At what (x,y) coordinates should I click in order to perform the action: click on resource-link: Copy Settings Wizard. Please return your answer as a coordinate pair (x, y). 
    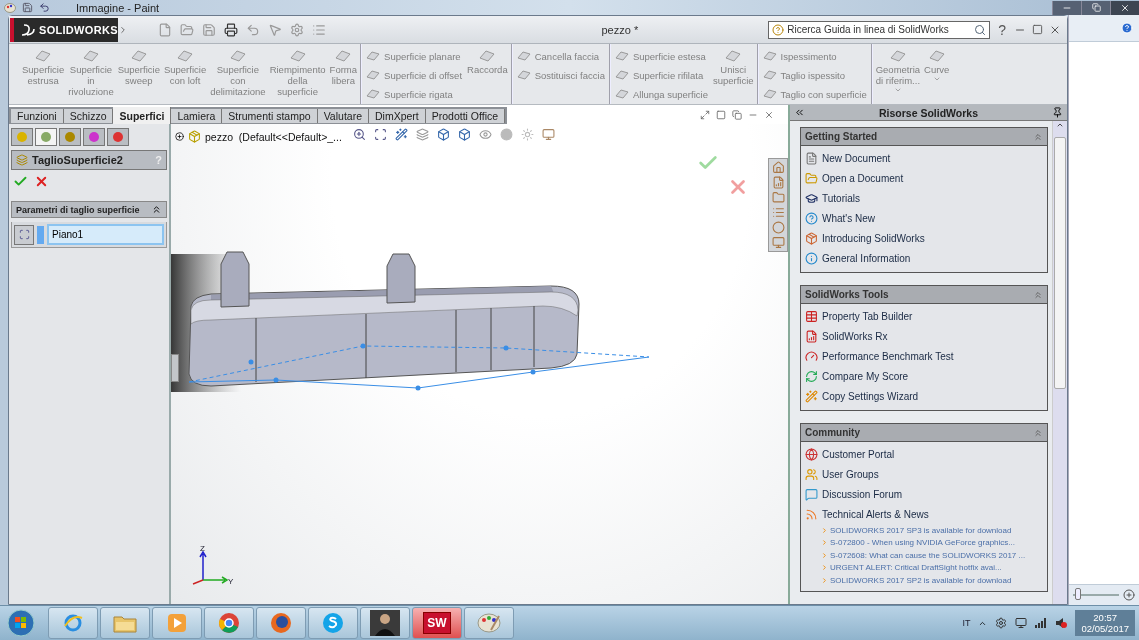
    Looking at the image, I should click on (924, 396).